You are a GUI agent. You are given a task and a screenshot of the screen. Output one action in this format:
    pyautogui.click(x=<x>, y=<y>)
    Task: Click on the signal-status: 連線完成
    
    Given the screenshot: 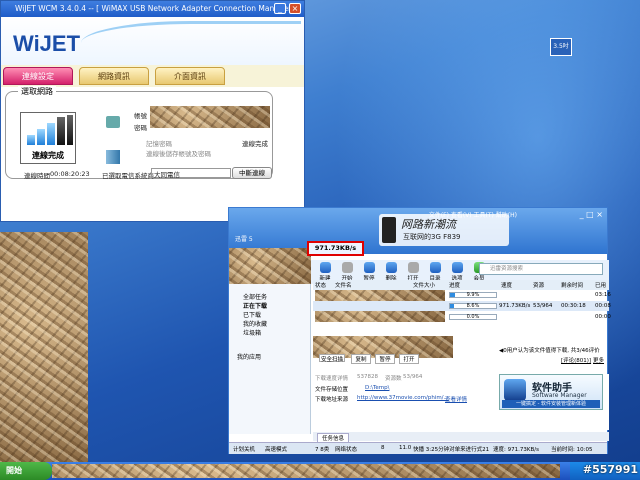 What is the action you would take?
    pyautogui.click(x=48, y=155)
    